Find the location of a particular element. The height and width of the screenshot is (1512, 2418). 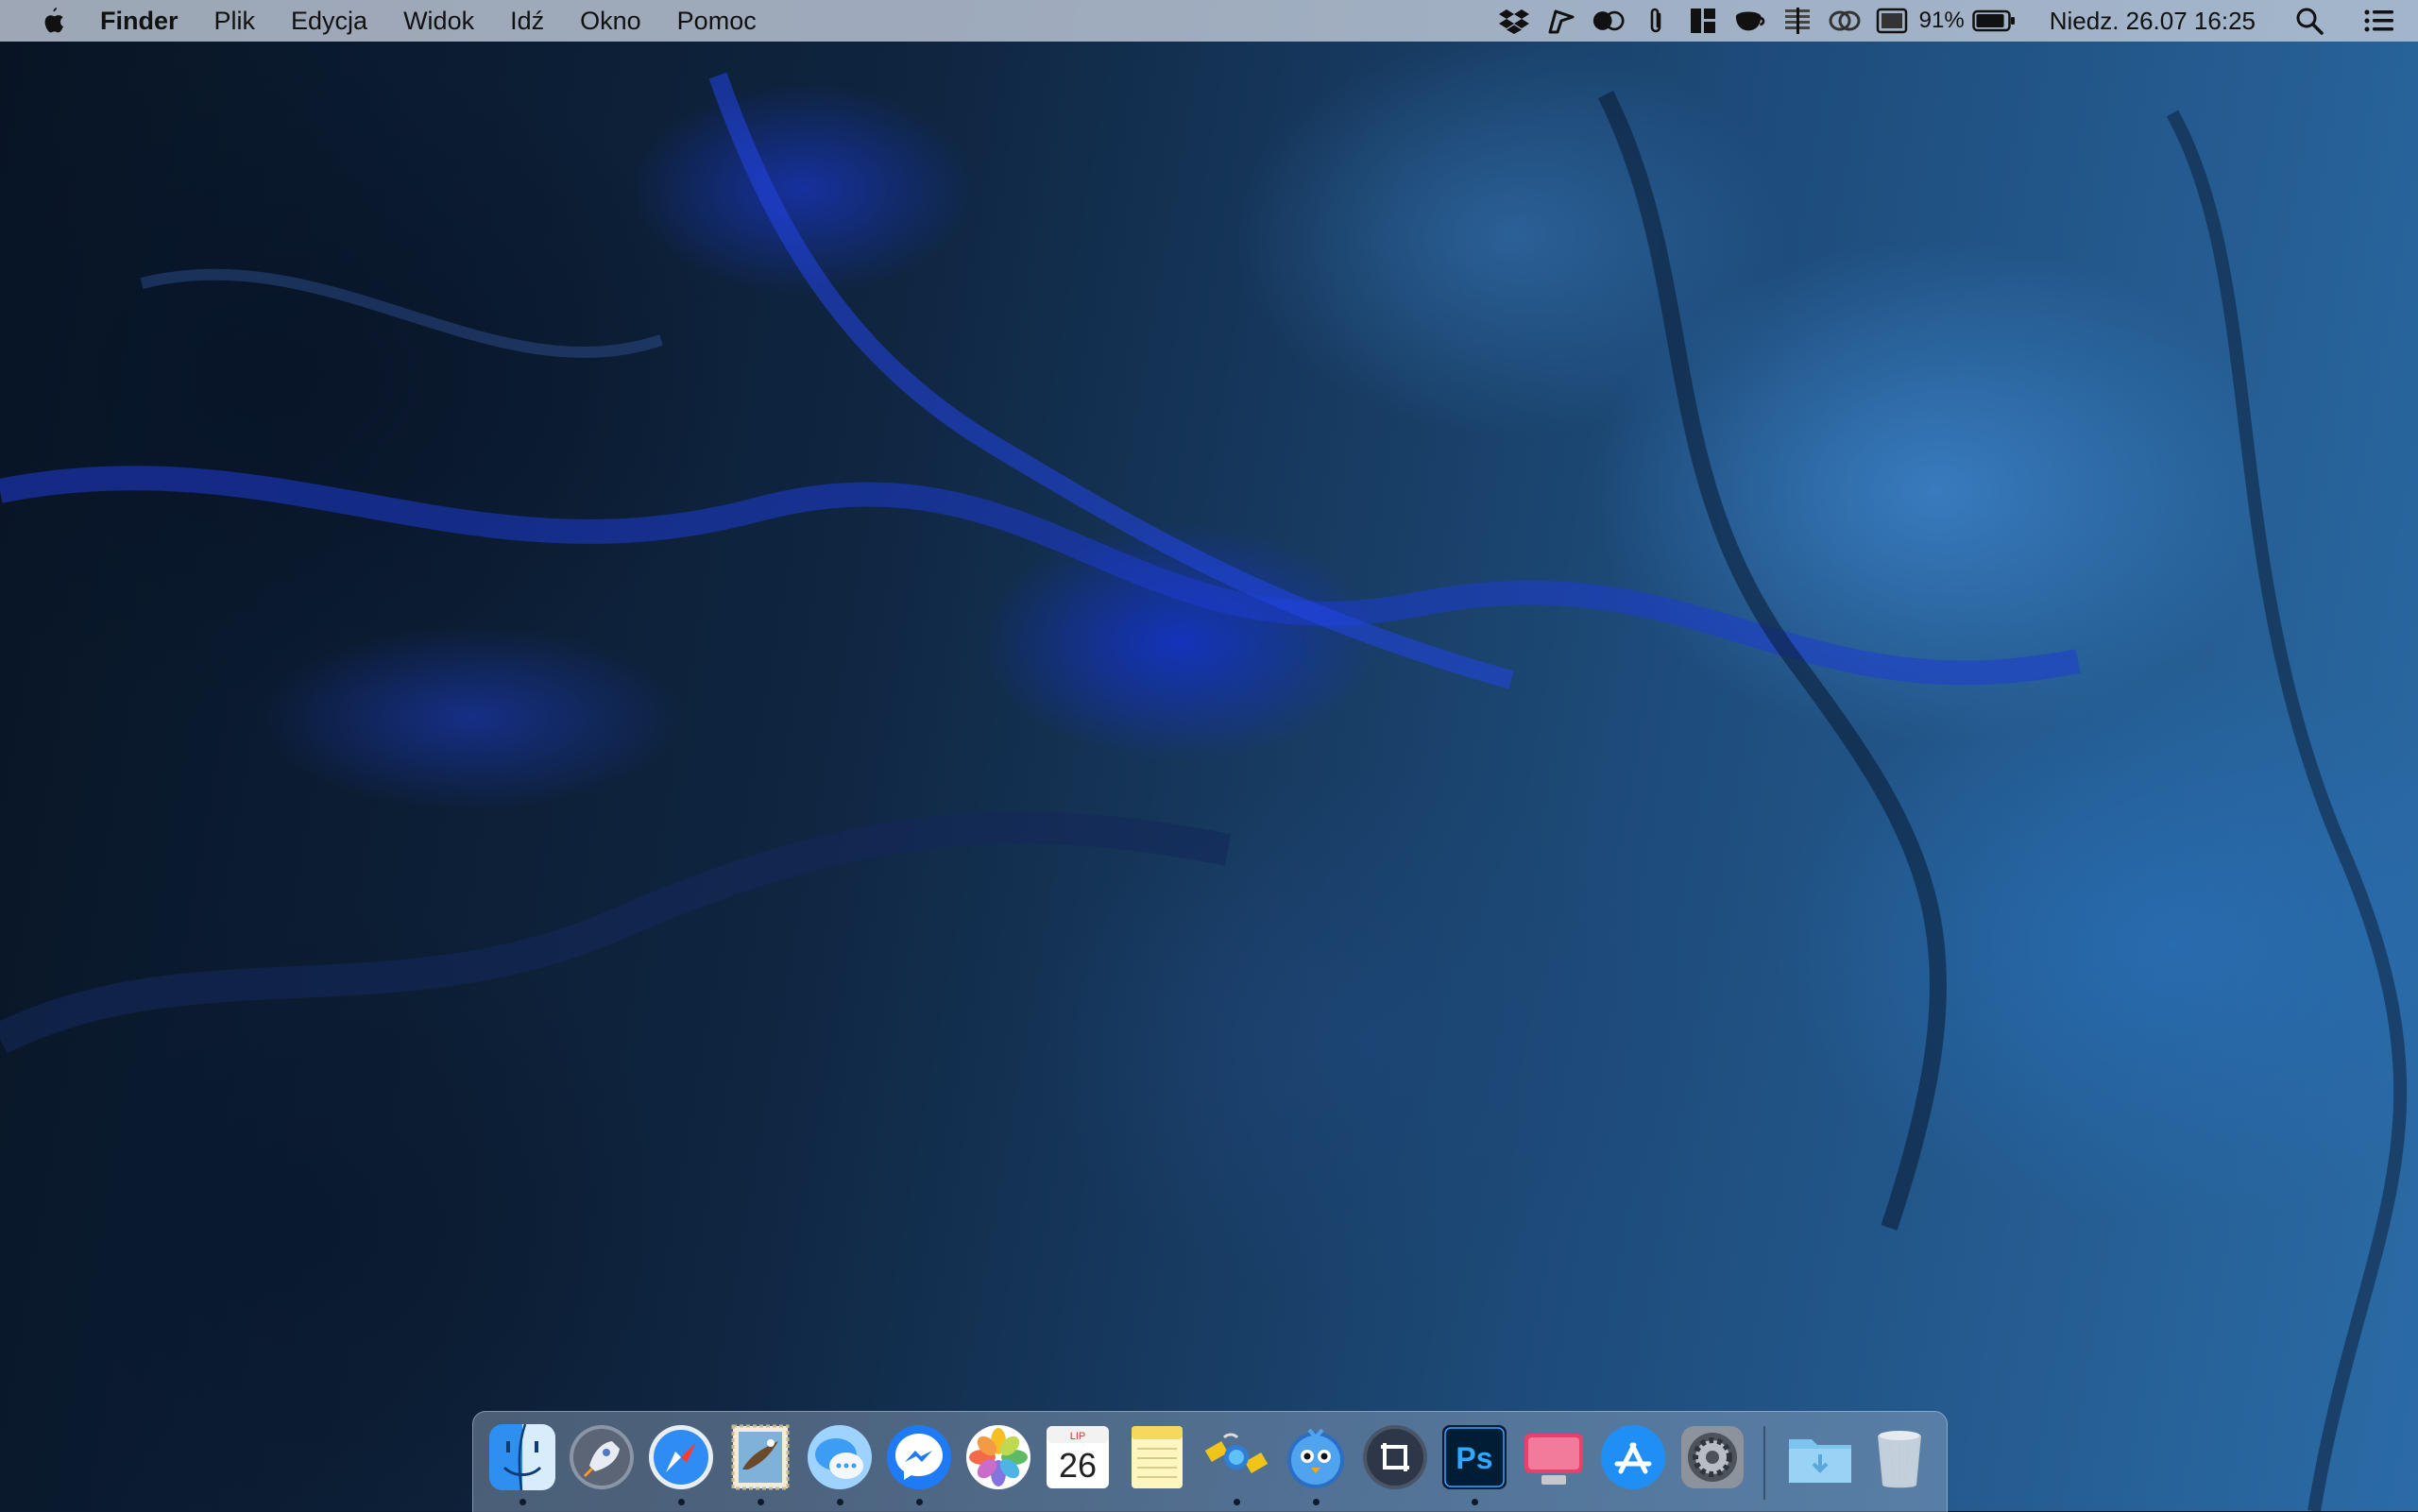

menu-bar: Finder Plik Edycja Widok Idź Okno Pomoc is located at coordinates (1209, 21).